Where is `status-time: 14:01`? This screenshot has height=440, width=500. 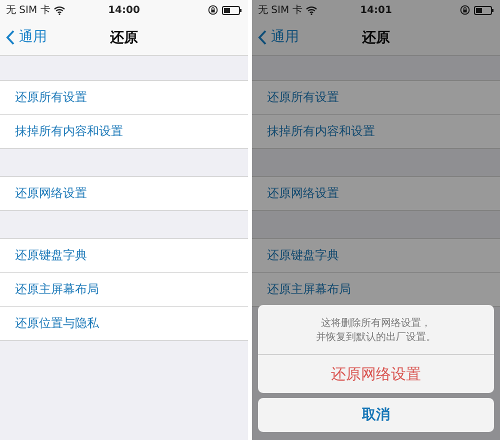
status-time: 14:01 is located at coordinates (376, 10).